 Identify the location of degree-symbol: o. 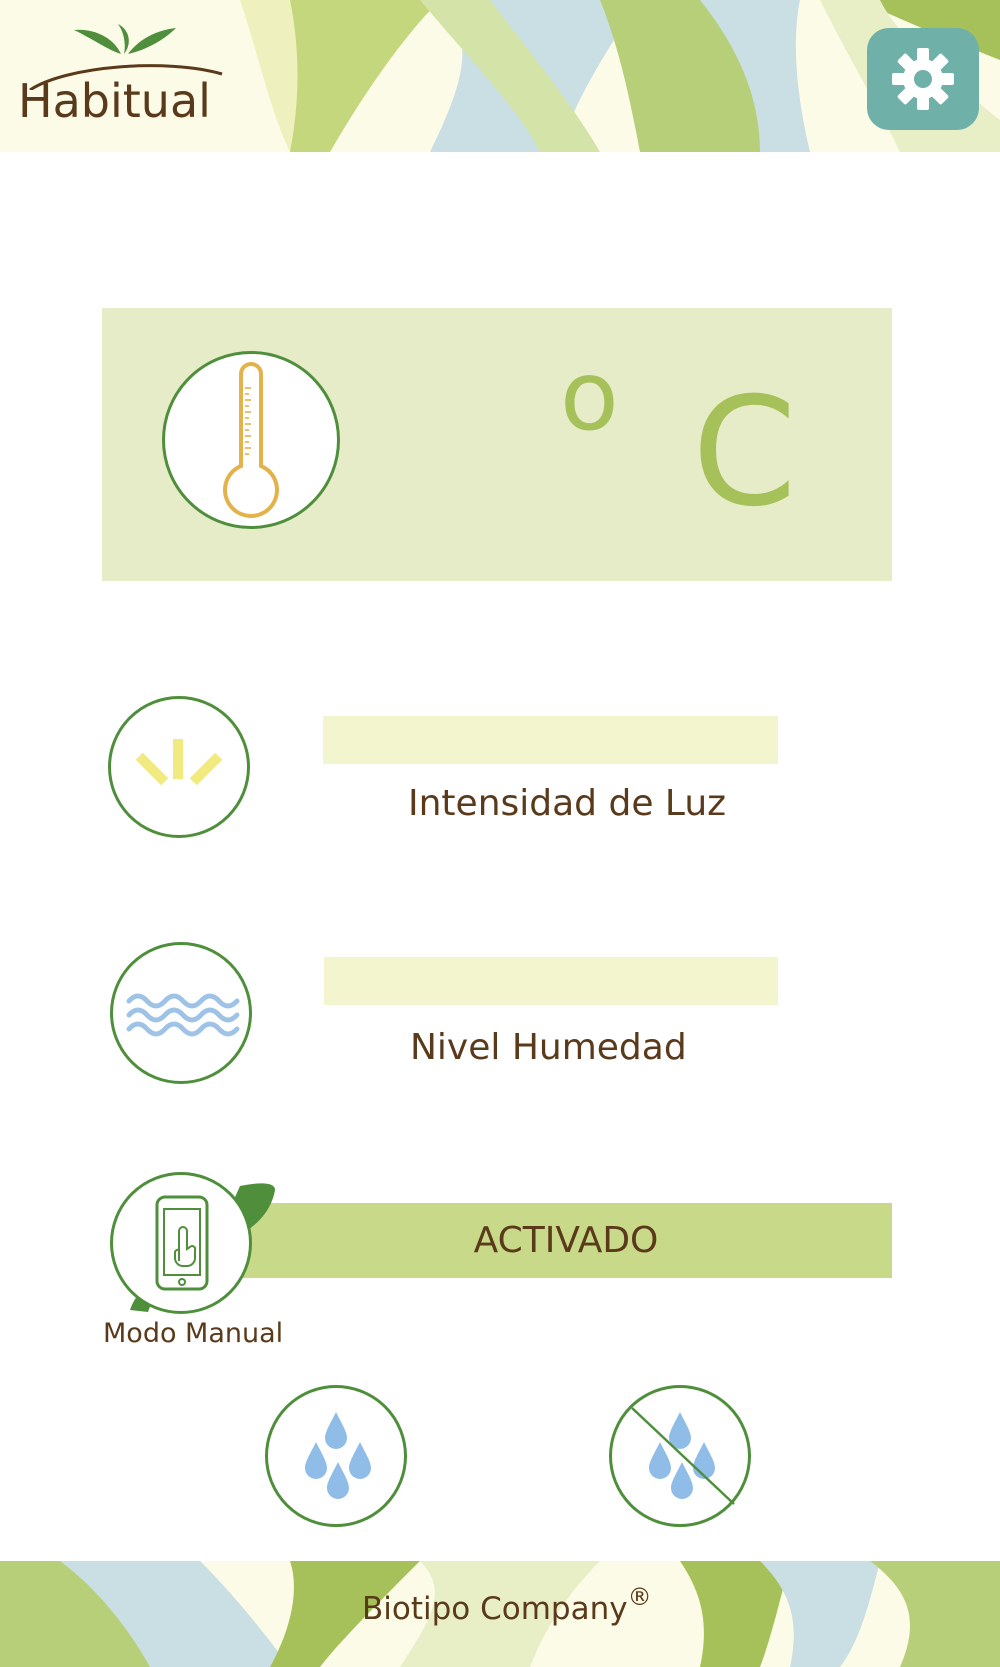
(589, 396).